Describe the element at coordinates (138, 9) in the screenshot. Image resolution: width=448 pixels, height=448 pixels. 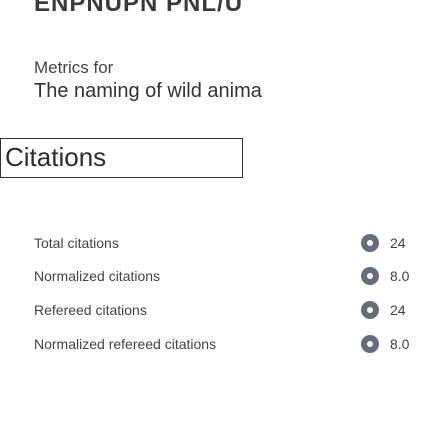
I see `site-logo: ENPNUPN PNL/U` at that location.